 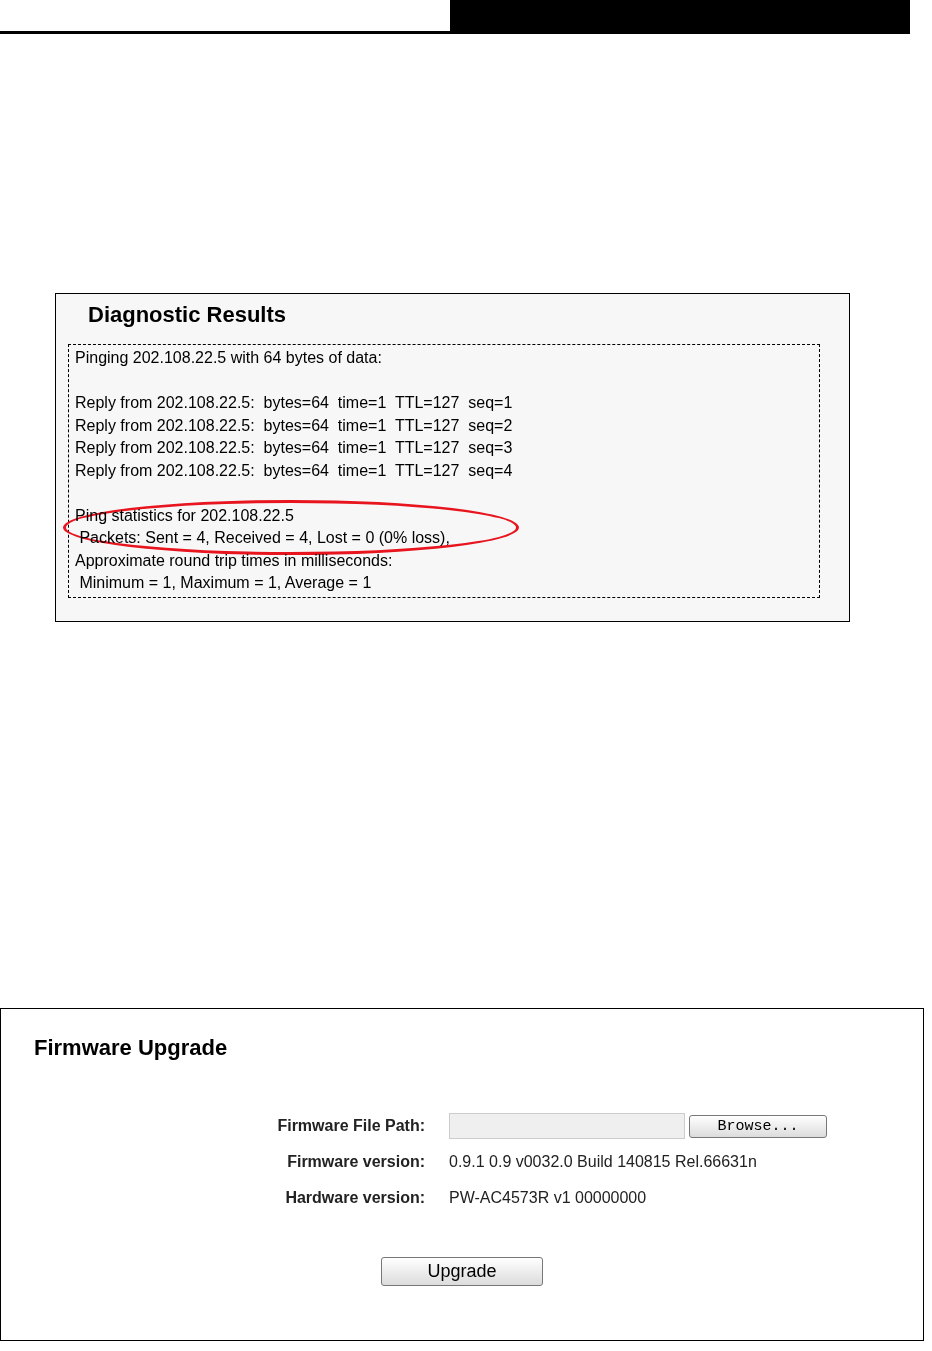 What do you see at coordinates (355, 1162) in the screenshot?
I see `field-label: Firmware version:` at bounding box center [355, 1162].